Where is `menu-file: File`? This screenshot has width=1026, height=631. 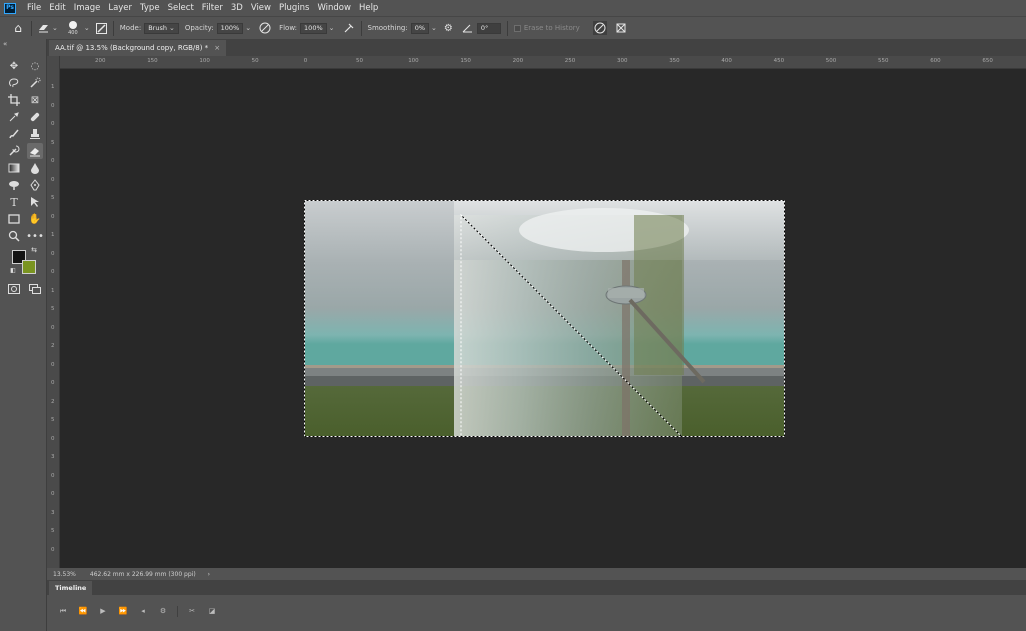 menu-file: File is located at coordinates (34, 8).